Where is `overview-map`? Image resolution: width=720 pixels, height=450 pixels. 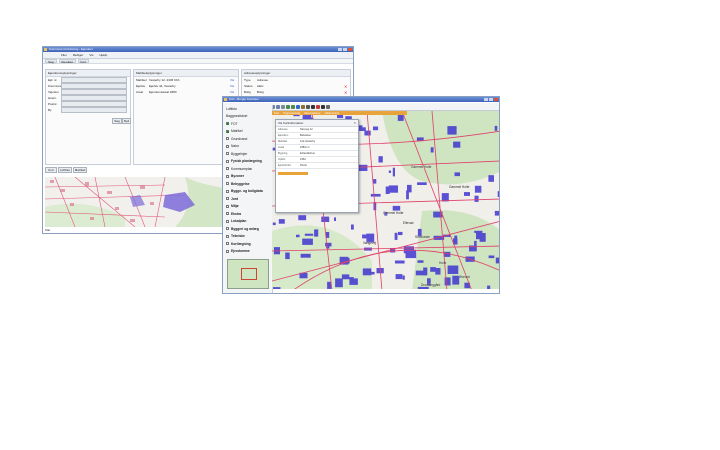 overview-map is located at coordinates (248, 274).